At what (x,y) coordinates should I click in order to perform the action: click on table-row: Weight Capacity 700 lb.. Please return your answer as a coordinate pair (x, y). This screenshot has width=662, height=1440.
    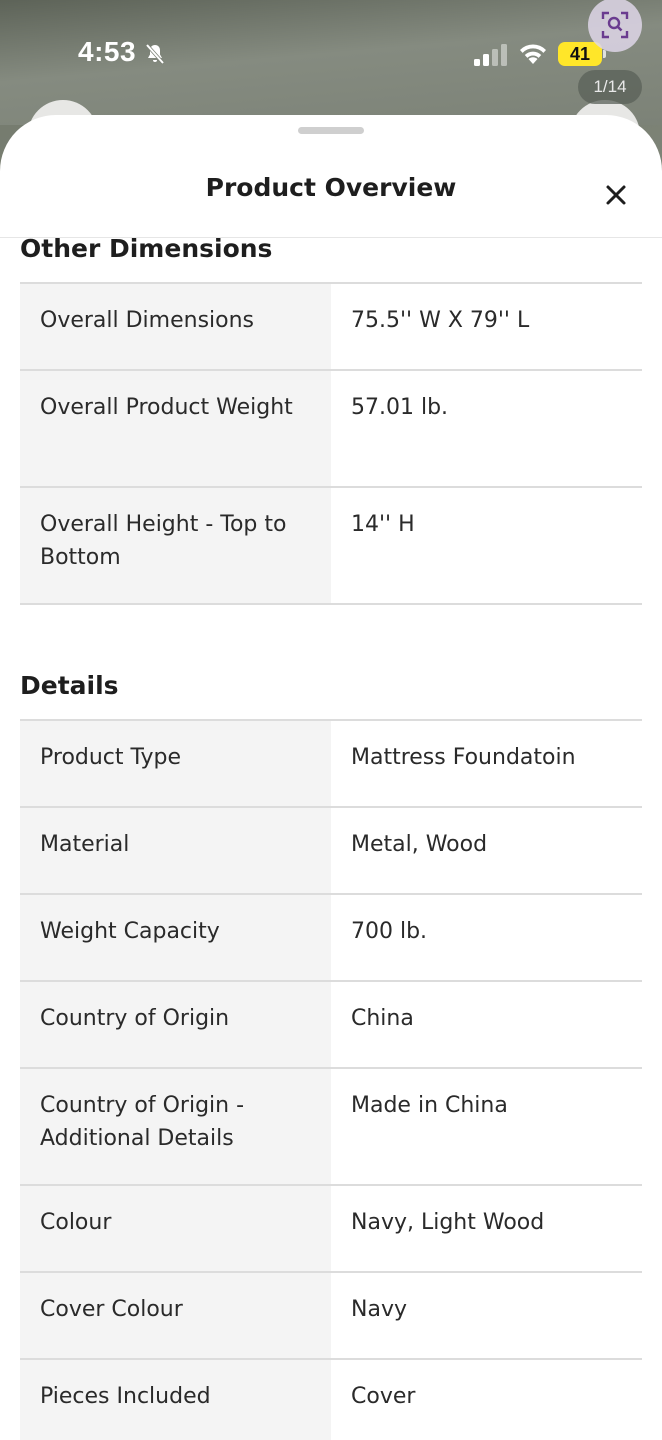
    Looking at the image, I should click on (331, 938).